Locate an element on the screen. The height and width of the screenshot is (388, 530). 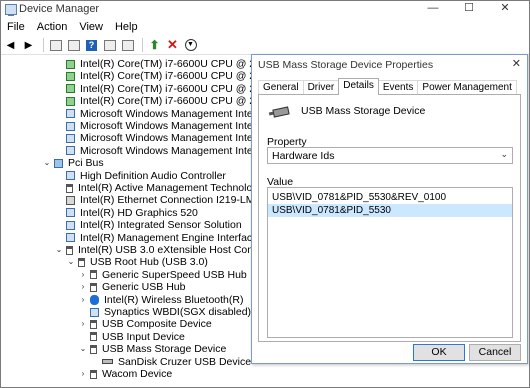
tree-item: Intel(R) Integrated Sensor Solution is located at coordinates (148, 225).